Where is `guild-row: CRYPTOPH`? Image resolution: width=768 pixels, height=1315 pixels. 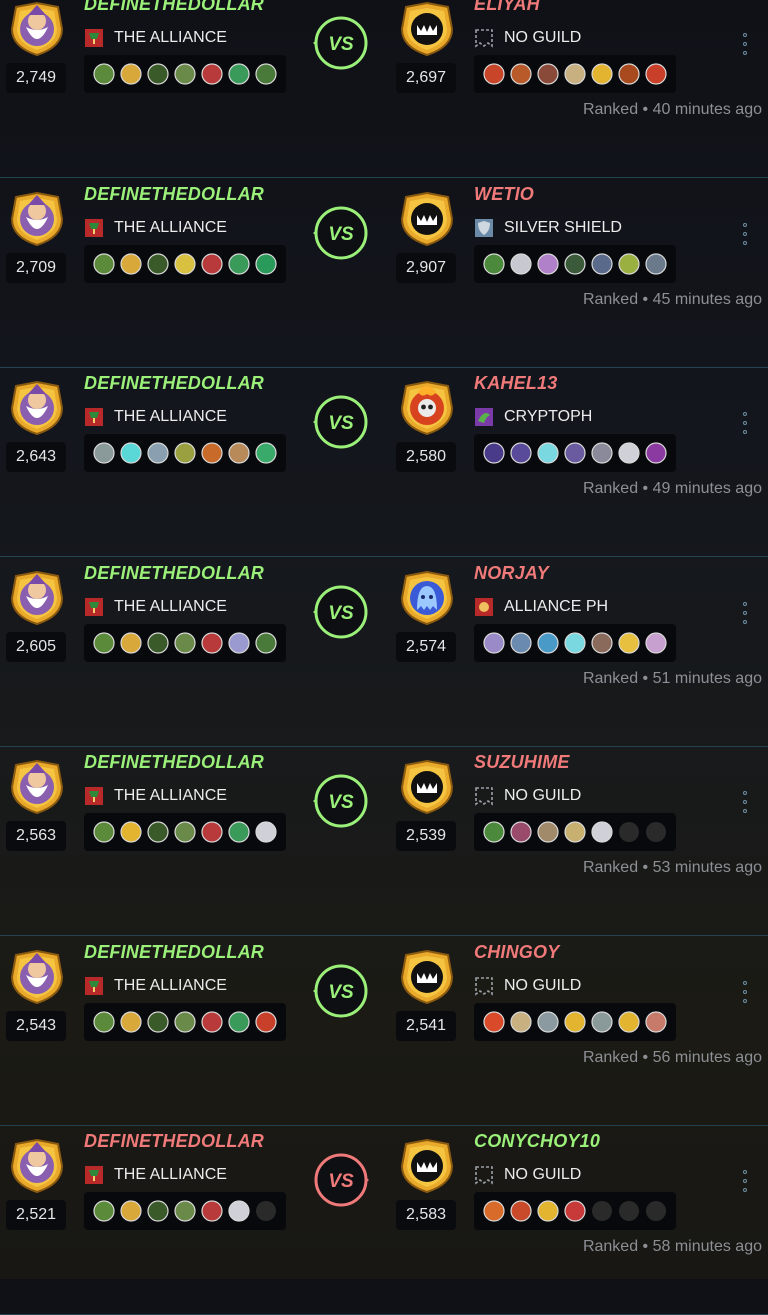 guild-row: CRYPTOPH is located at coordinates (533, 417).